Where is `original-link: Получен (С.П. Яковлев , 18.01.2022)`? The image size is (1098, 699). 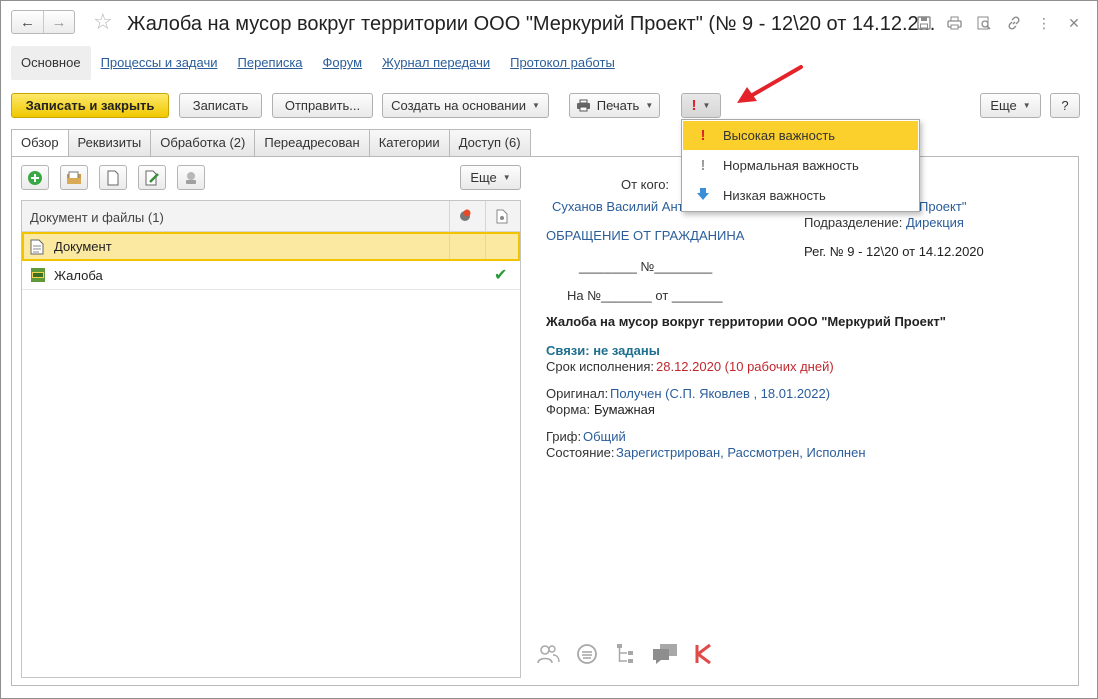 original-link: Получен (С.П. Яковлев , 18.01.2022) is located at coordinates (720, 393).